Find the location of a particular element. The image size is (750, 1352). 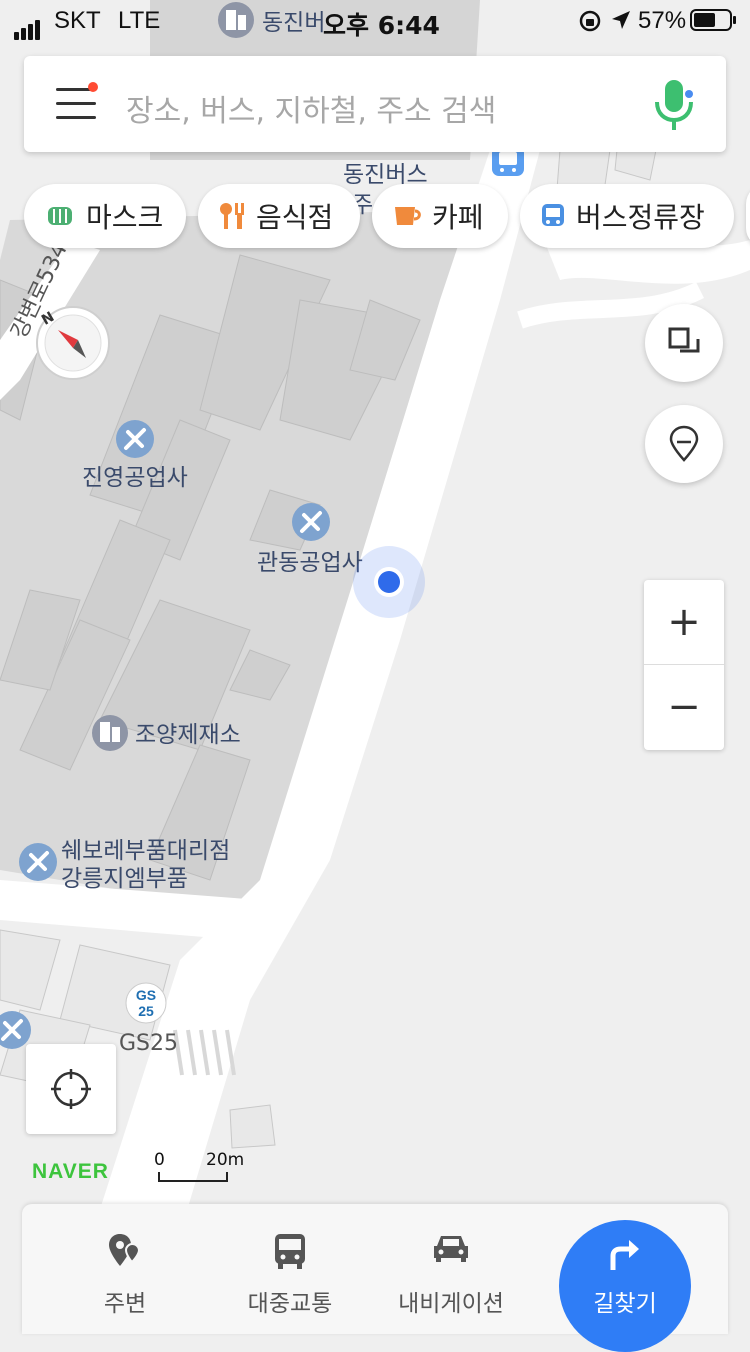

svg-text: 강릉지엠부품 is located at coordinates (124, 879).